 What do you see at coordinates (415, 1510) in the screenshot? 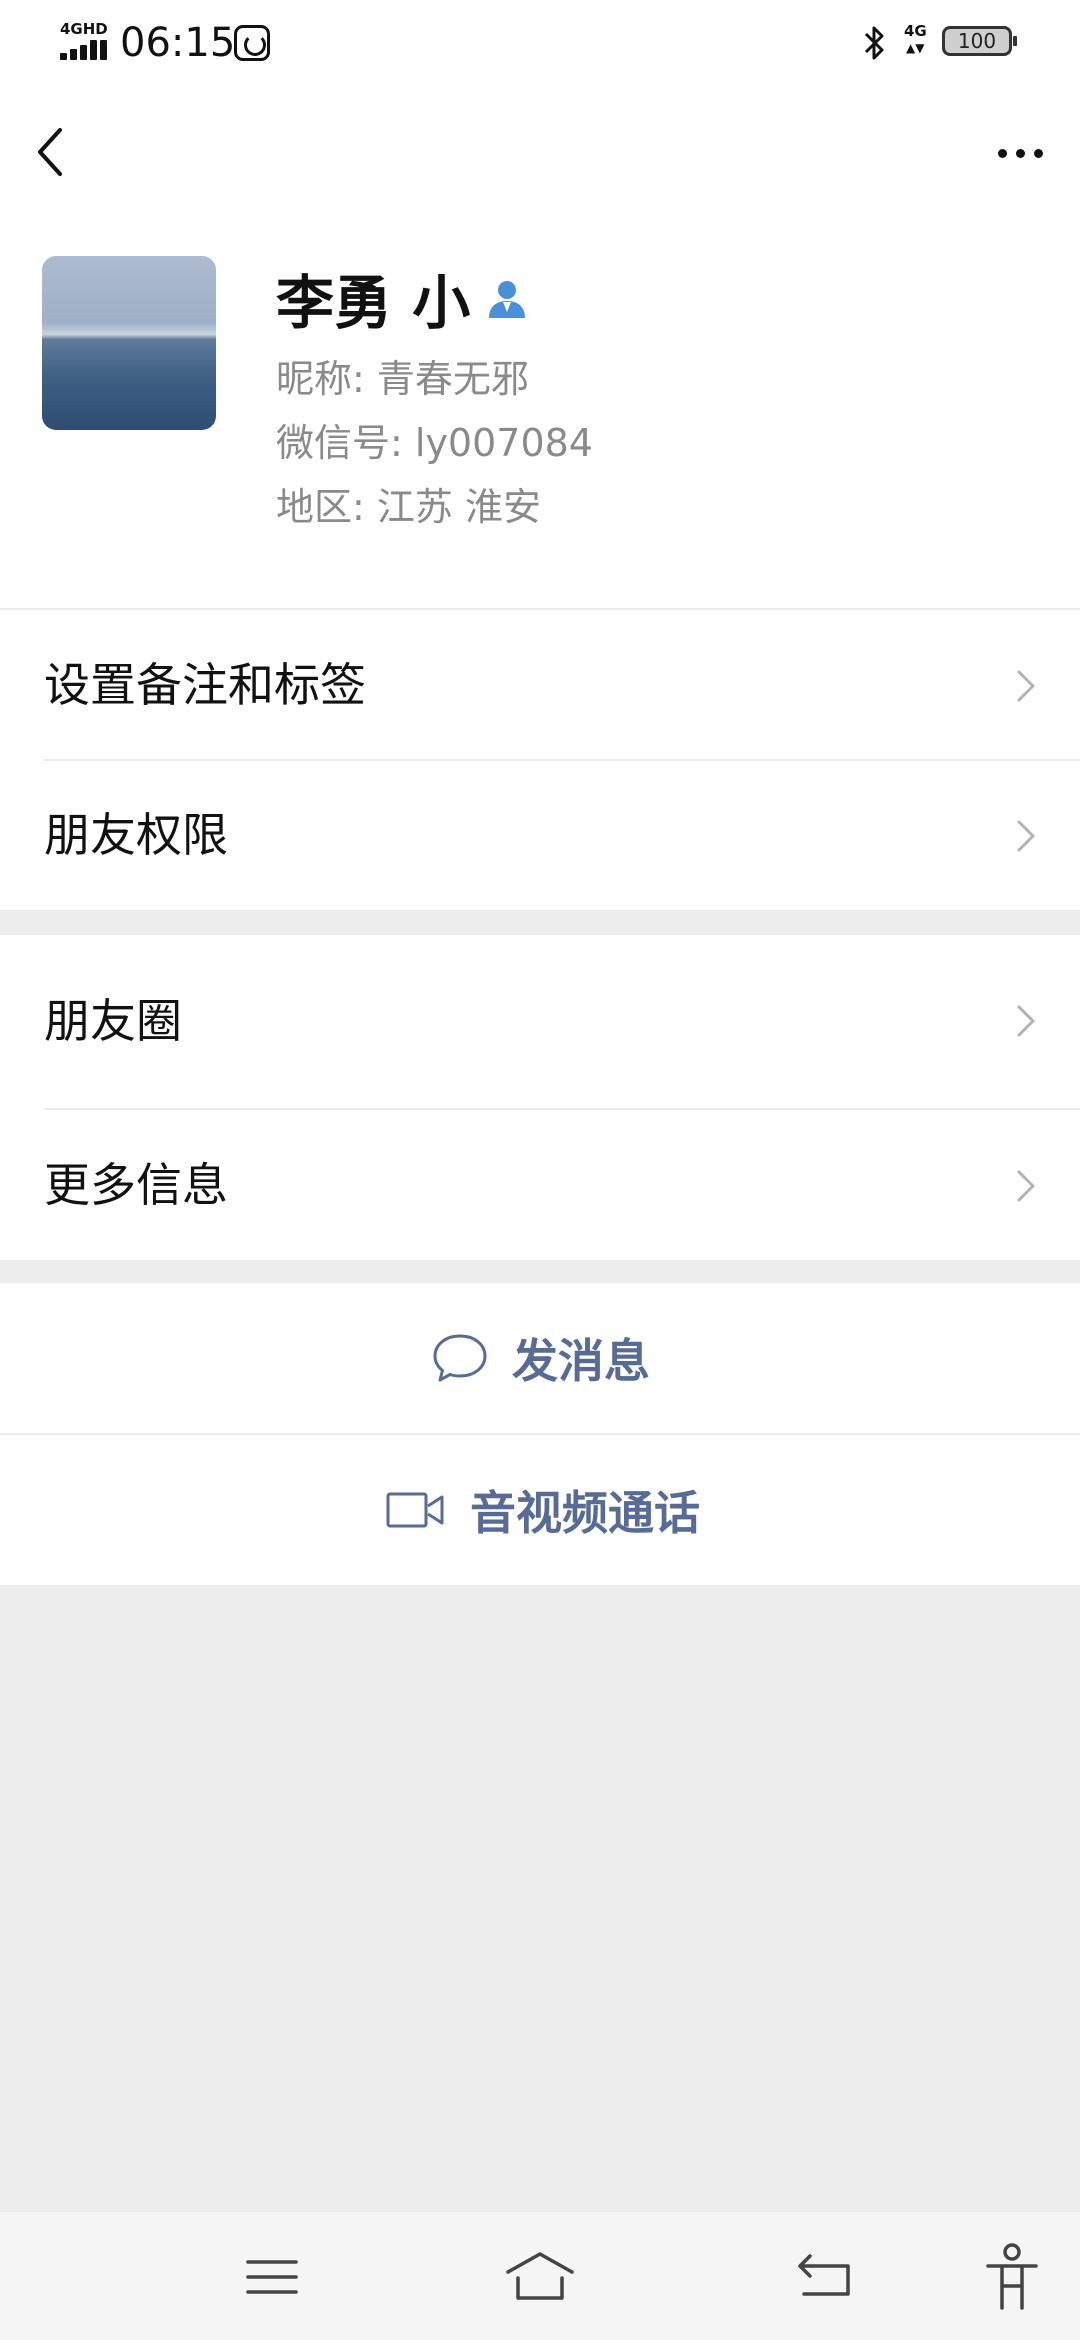
I see `video-camera-icon` at bounding box center [415, 1510].